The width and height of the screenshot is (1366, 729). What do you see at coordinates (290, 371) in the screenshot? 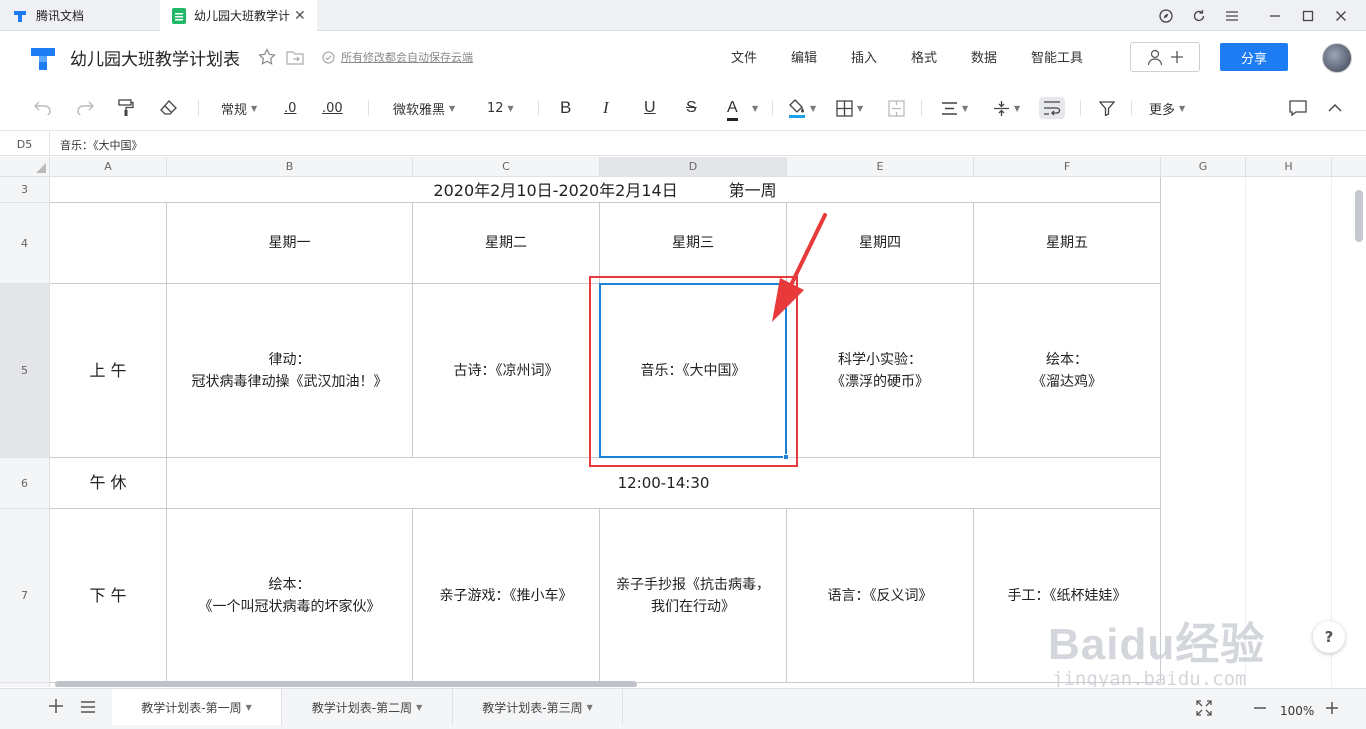
I see `cell-b5: 律动： 冠状病毒律动操《武汉加油！》` at bounding box center [290, 371].